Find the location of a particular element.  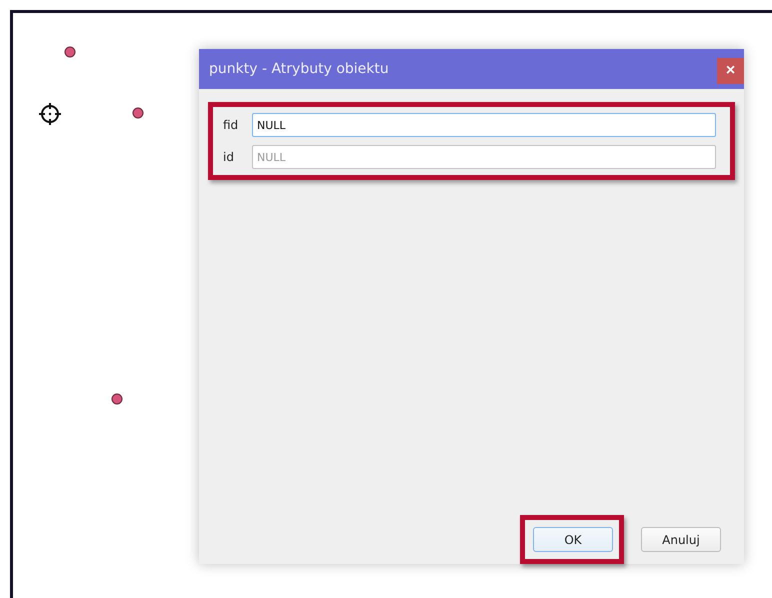

crosshair-icon is located at coordinates (50, 114).